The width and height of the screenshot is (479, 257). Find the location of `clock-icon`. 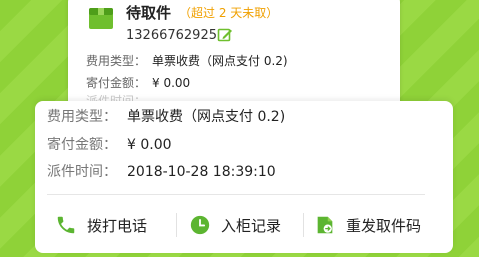

clock-icon is located at coordinates (200, 225).